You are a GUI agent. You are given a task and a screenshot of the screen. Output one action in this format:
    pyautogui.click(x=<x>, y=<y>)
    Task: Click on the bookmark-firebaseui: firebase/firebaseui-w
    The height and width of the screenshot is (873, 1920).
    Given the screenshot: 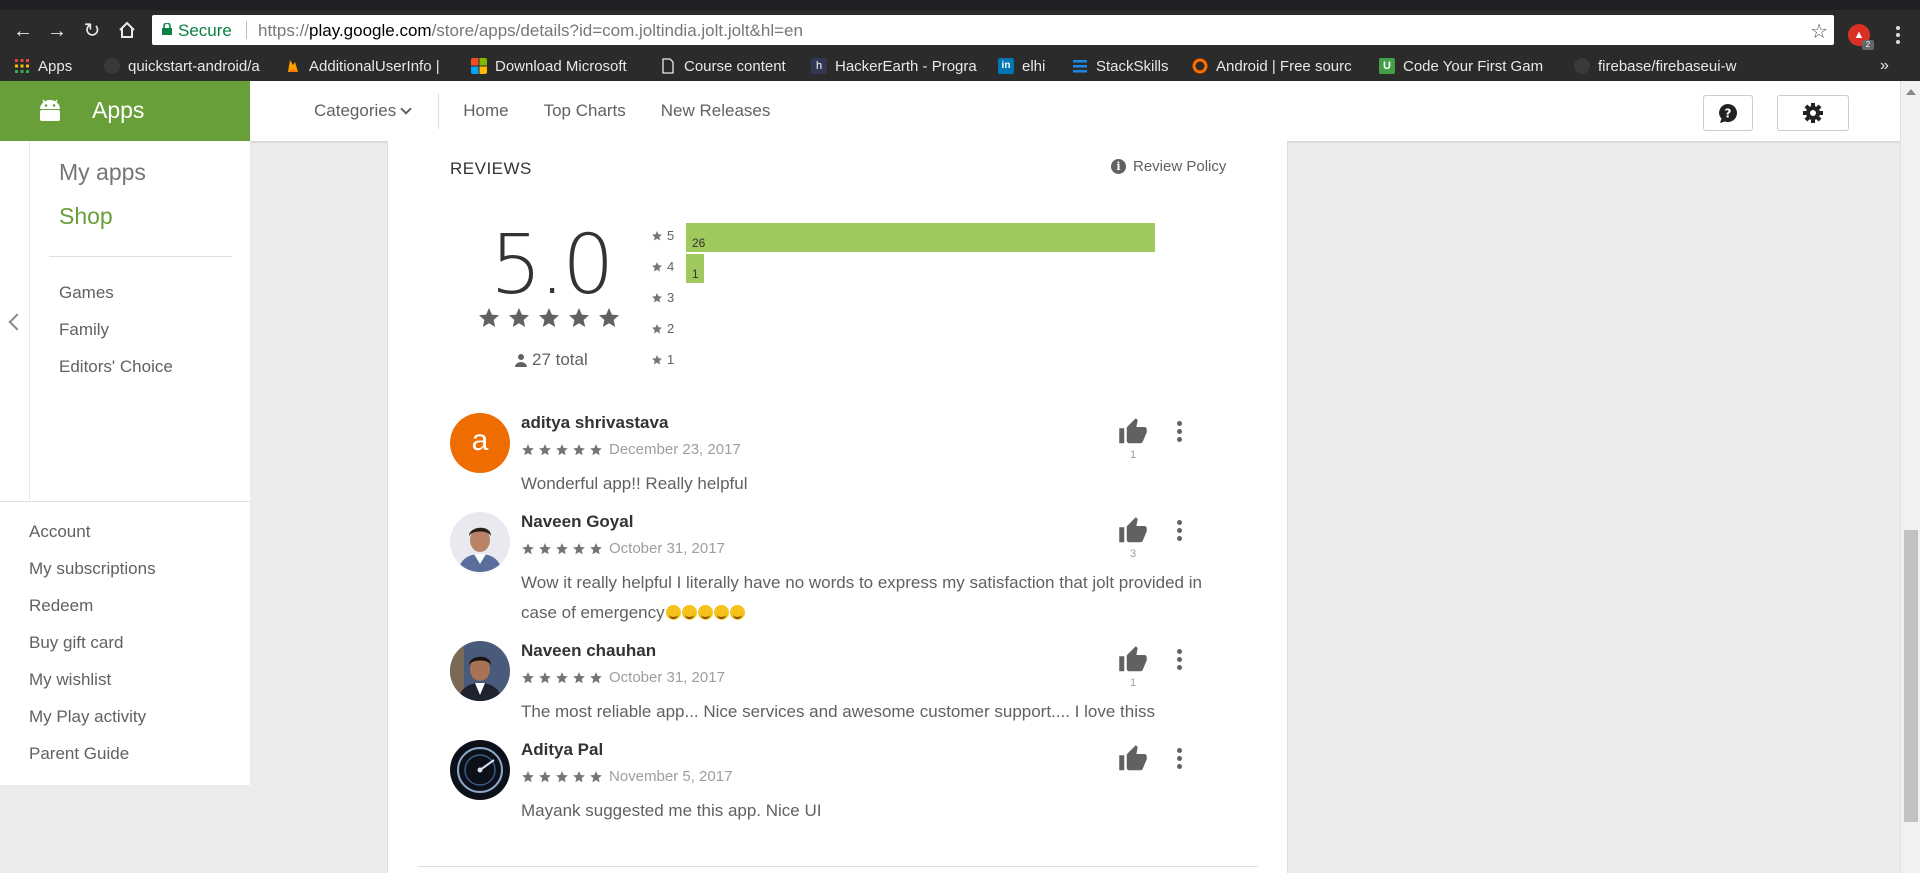 What is the action you would take?
    pyautogui.click(x=1657, y=66)
    